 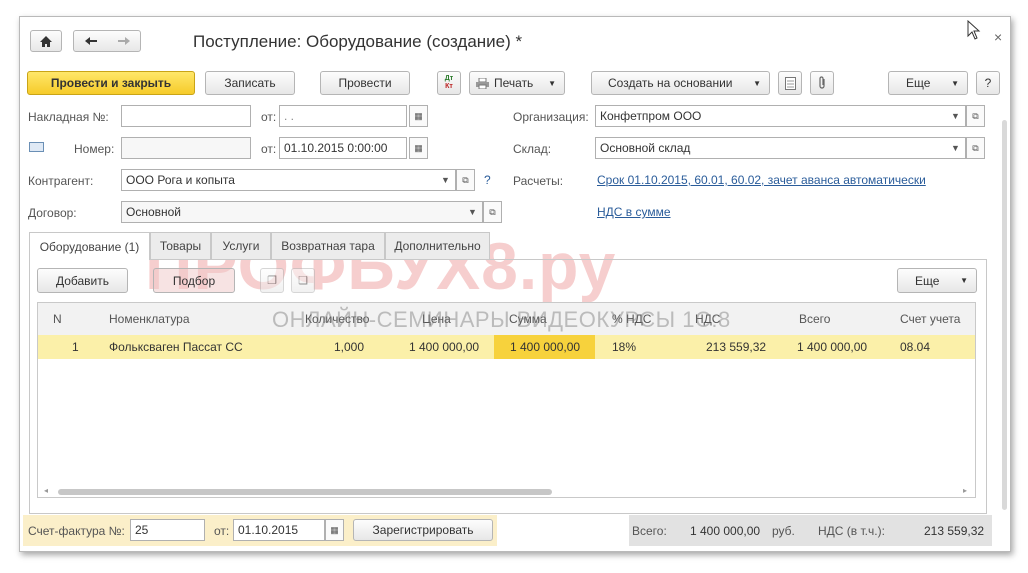 I want to click on scroll-right-icon: ▸, so click(x=965, y=490).